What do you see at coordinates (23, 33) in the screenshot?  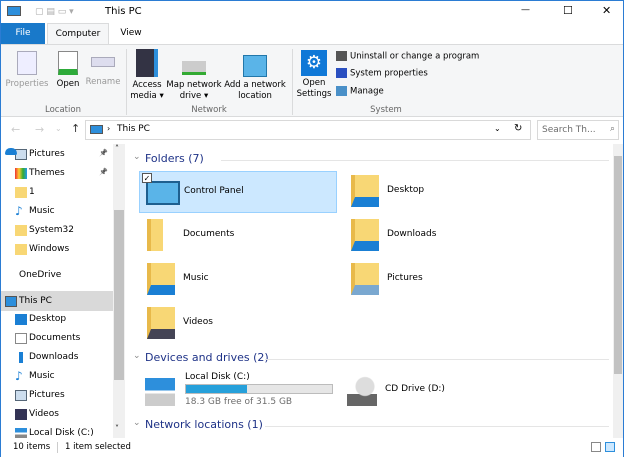 I see `tab-file: File` at bounding box center [23, 33].